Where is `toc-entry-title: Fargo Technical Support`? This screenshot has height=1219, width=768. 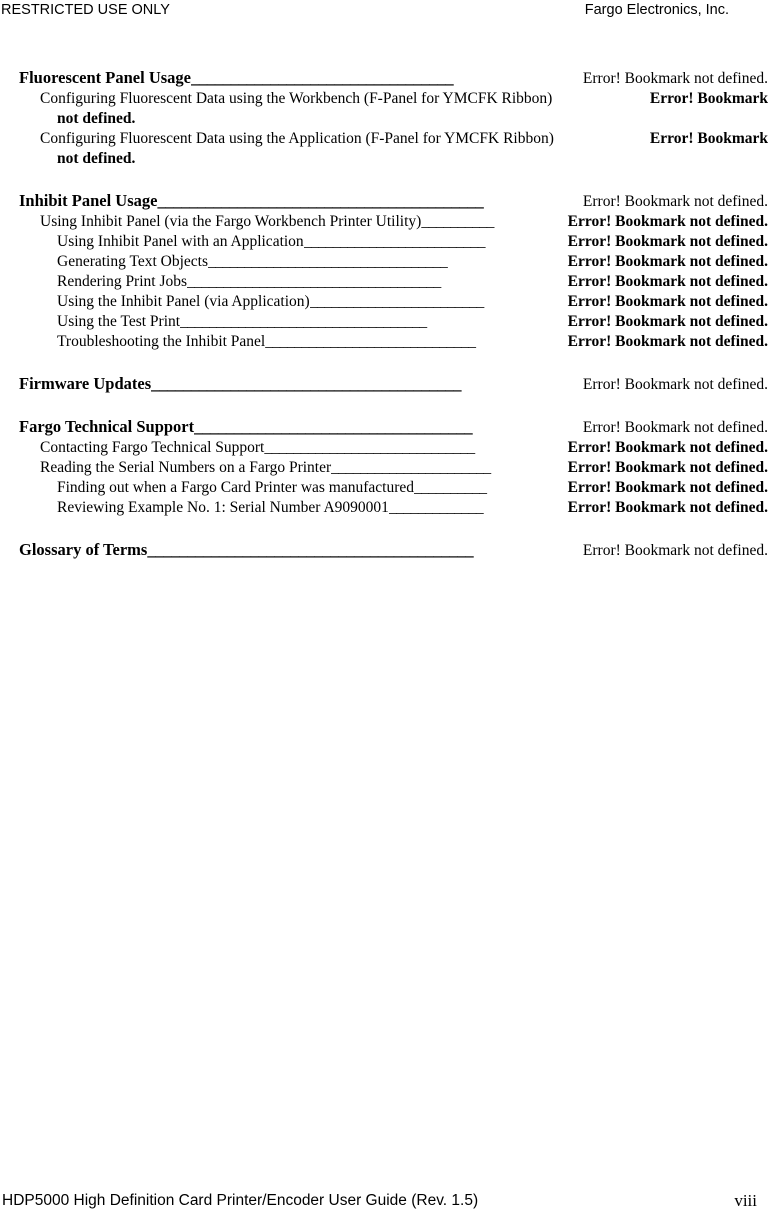
toc-entry-title: Fargo Technical Support is located at coordinates (107, 426).